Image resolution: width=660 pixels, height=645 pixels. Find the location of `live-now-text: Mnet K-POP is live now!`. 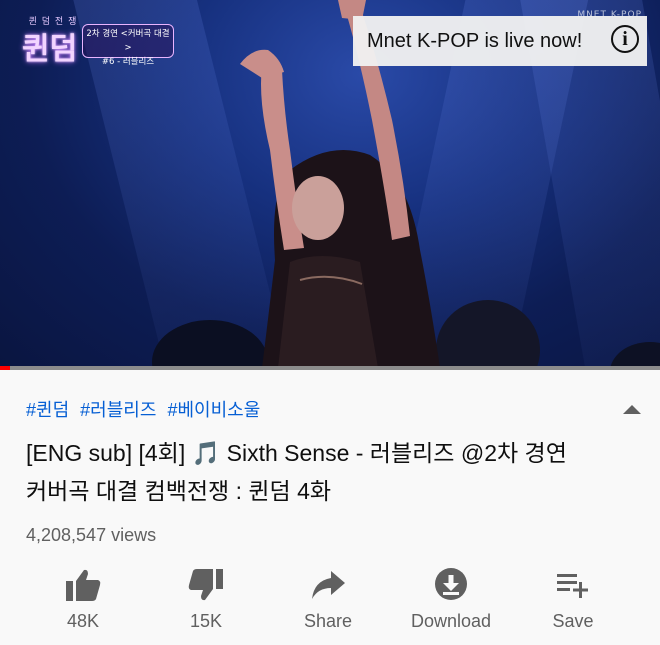

live-now-text: Mnet K-POP is live now! is located at coordinates (474, 41).